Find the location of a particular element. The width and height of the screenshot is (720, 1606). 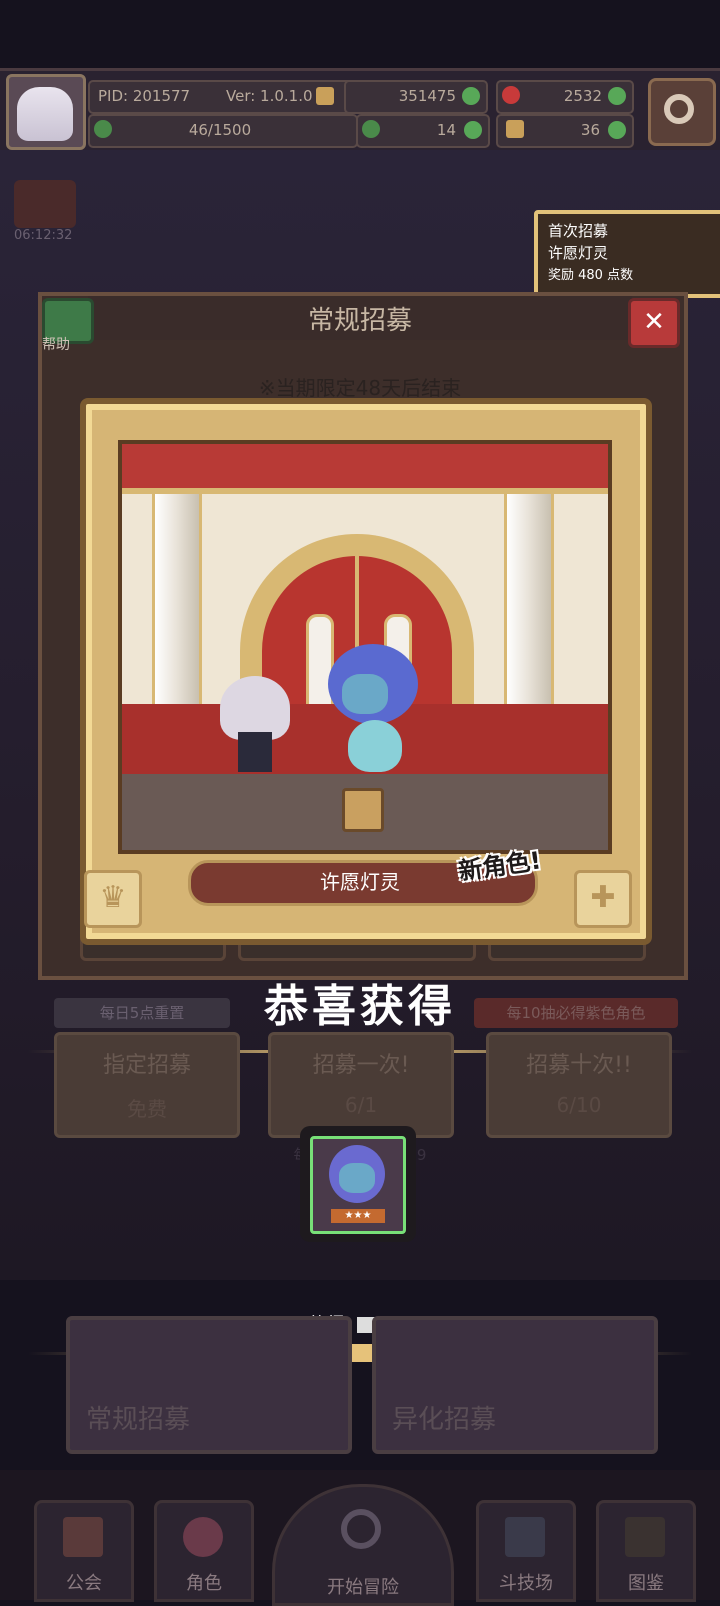

gem-icon is located at coordinates (511, 95).